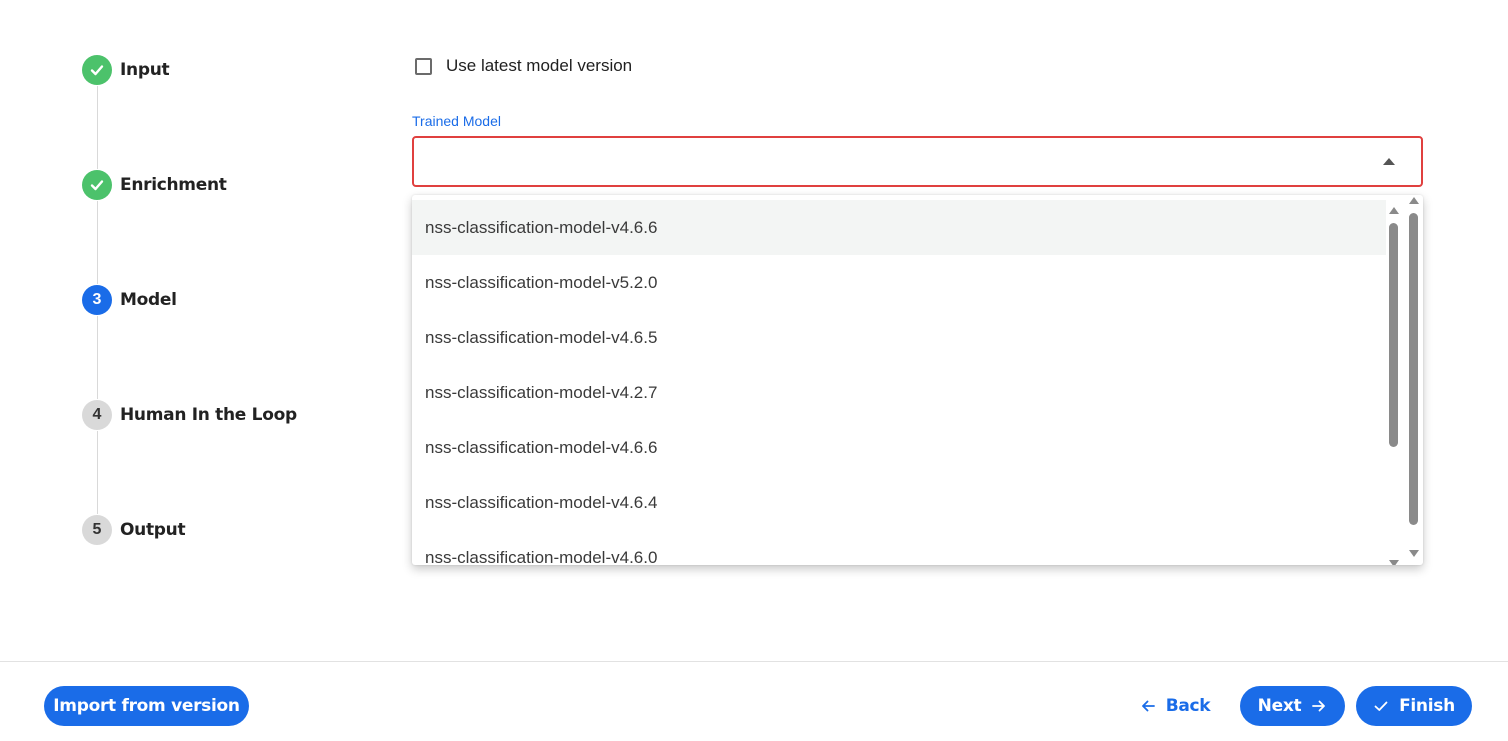 This screenshot has height=741, width=1508. I want to click on model-option: nss-classification-model-v5.2.0, so click(899, 282).